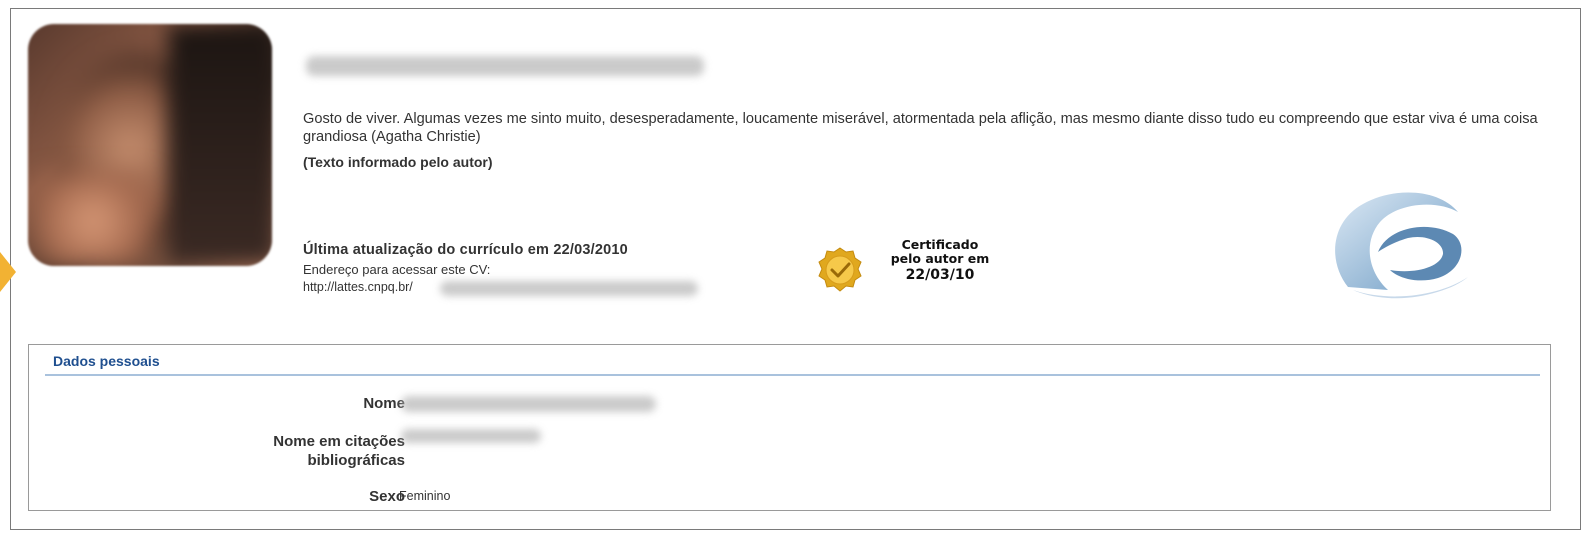 The width and height of the screenshot is (1593, 534). What do you see at coordinates (840, 269) in the screenshot?
I see `certified-seal-icon` at bounding box center [840, 269].